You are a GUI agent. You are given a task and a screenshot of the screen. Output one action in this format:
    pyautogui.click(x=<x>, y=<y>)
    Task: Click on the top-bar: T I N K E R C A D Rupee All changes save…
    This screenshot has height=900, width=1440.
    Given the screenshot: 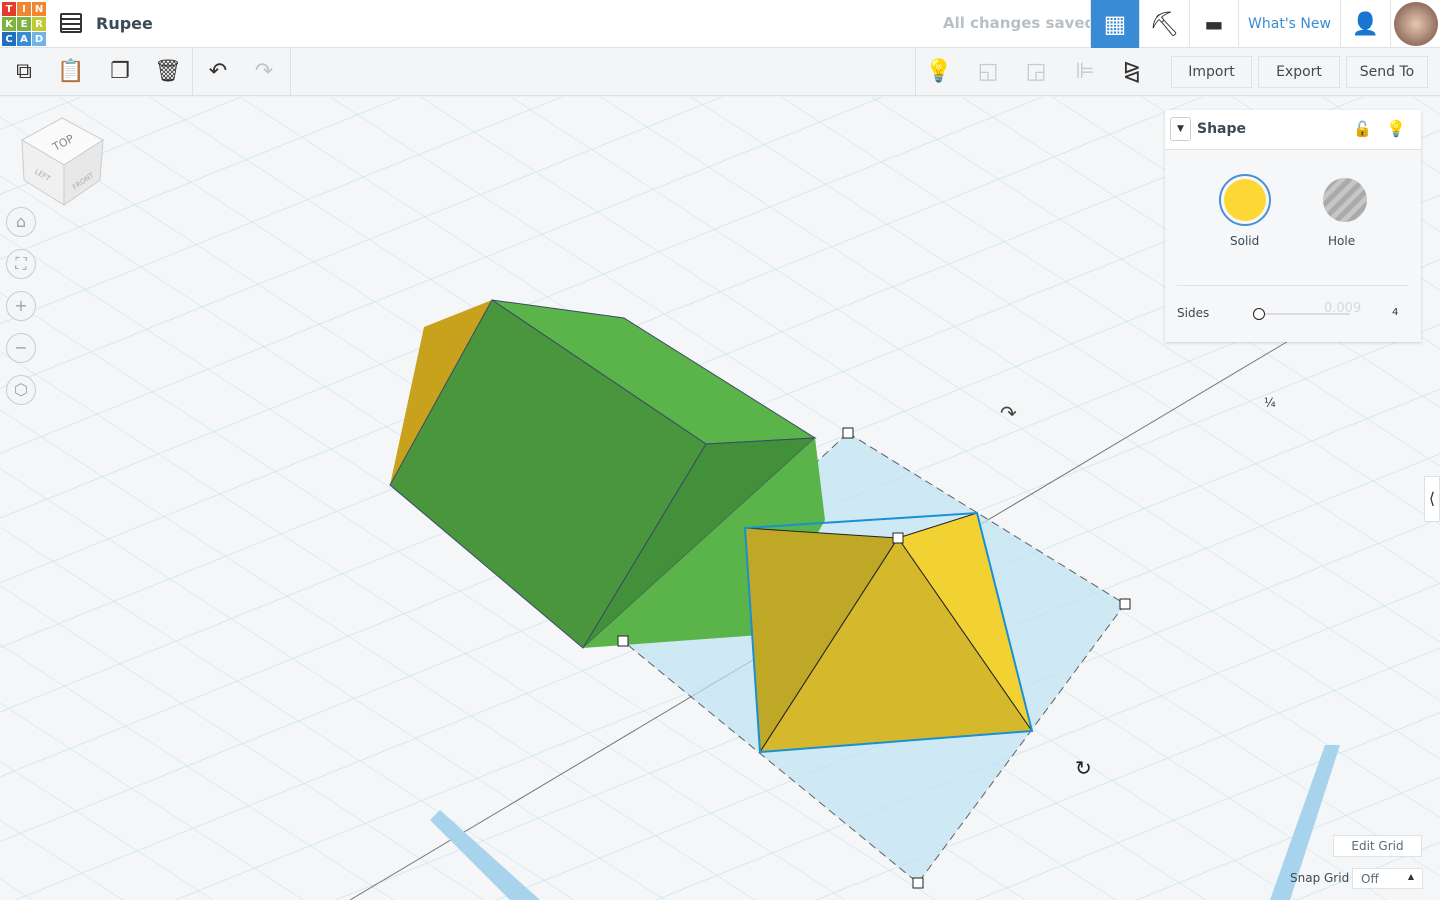 What is the action you would take?
    pyautogui.click(x=720, y=24)
    